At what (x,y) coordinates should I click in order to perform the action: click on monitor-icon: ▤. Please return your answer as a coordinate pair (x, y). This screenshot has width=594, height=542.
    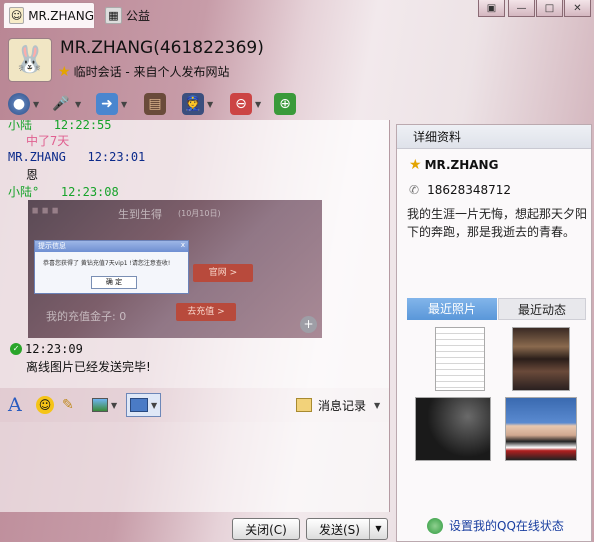
    Looking at the image, I should click on (155, 104).